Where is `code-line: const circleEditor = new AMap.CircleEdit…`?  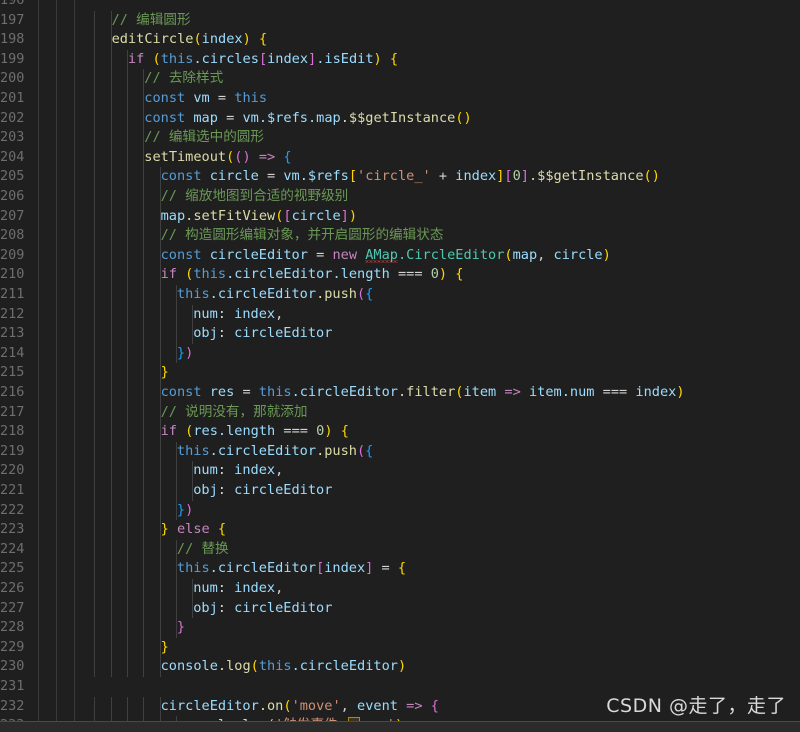 code-line: const circleEditor = new AMap.CircleEdit… is located at coordinates (386, 256).